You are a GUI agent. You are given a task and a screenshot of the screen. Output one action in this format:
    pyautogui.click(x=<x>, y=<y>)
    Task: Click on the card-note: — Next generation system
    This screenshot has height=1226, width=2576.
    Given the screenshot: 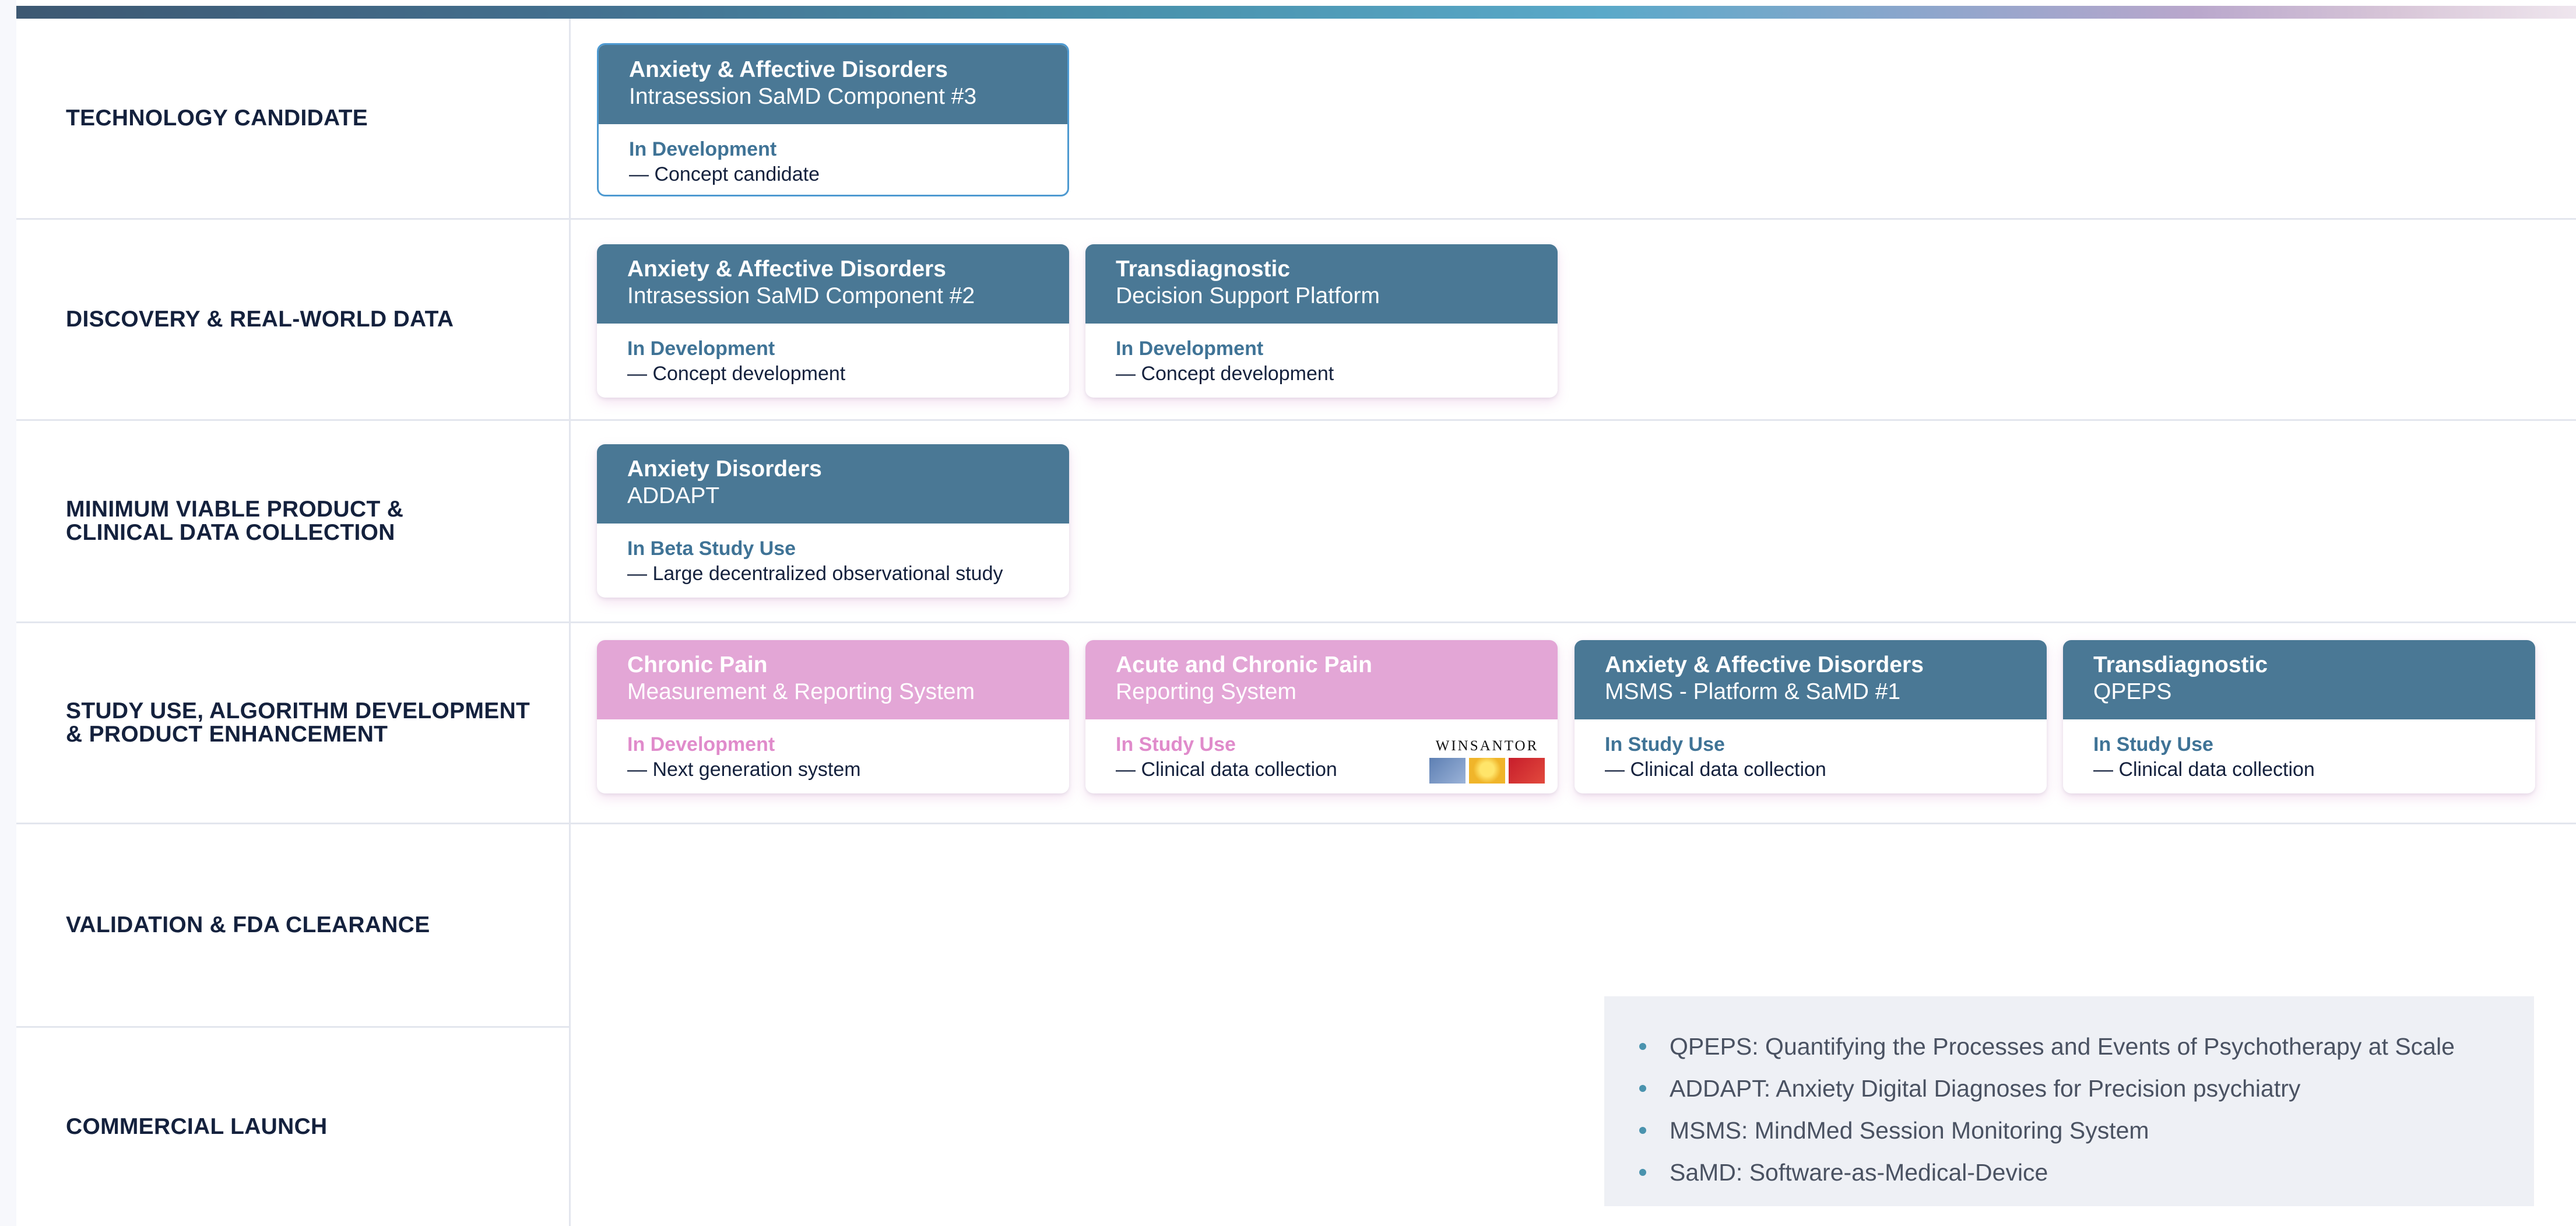 What is the action you would take?
    pyautogui.click(x=744, y=769)
    